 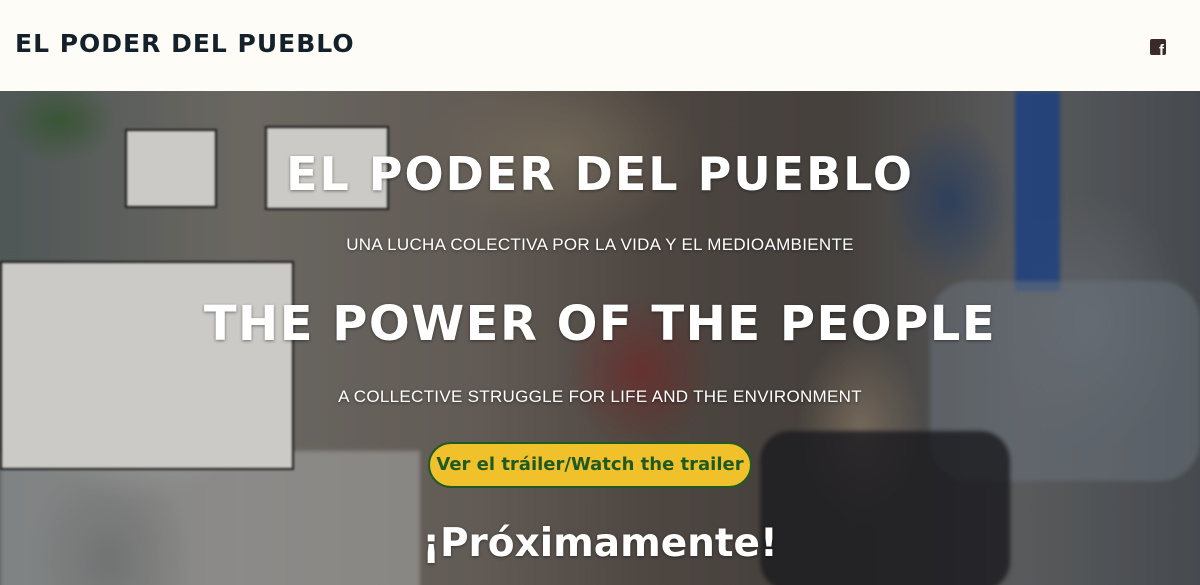 I want to click on watch-trailer-button: Ver el tráiler/Watch the trailer, so click(x=590, y=465).